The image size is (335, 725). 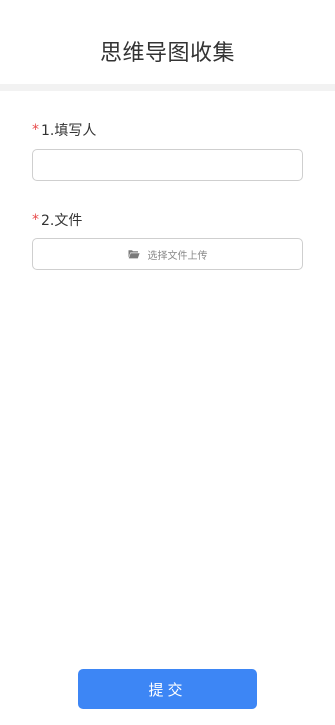 What do you see at coordinates (167, 165) in the screenshot?
I see `filler-name-input` at bounding box center [167, 165].